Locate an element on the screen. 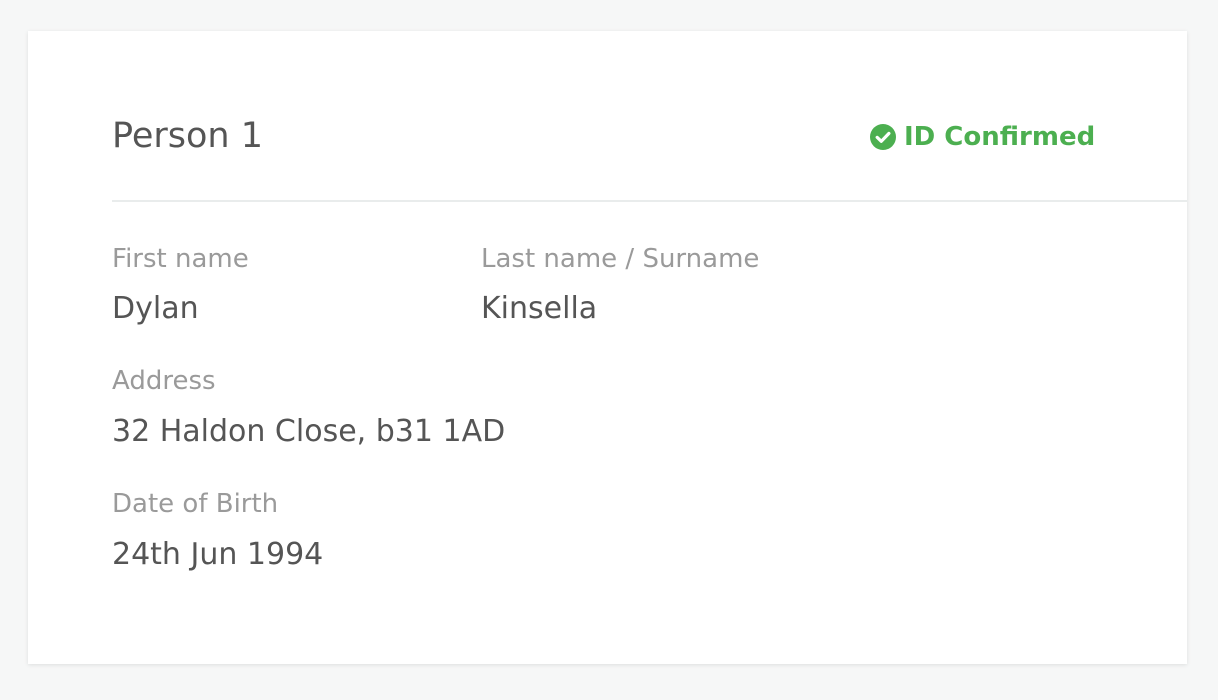  check-circle-icon is located at coordinates (883, 137).